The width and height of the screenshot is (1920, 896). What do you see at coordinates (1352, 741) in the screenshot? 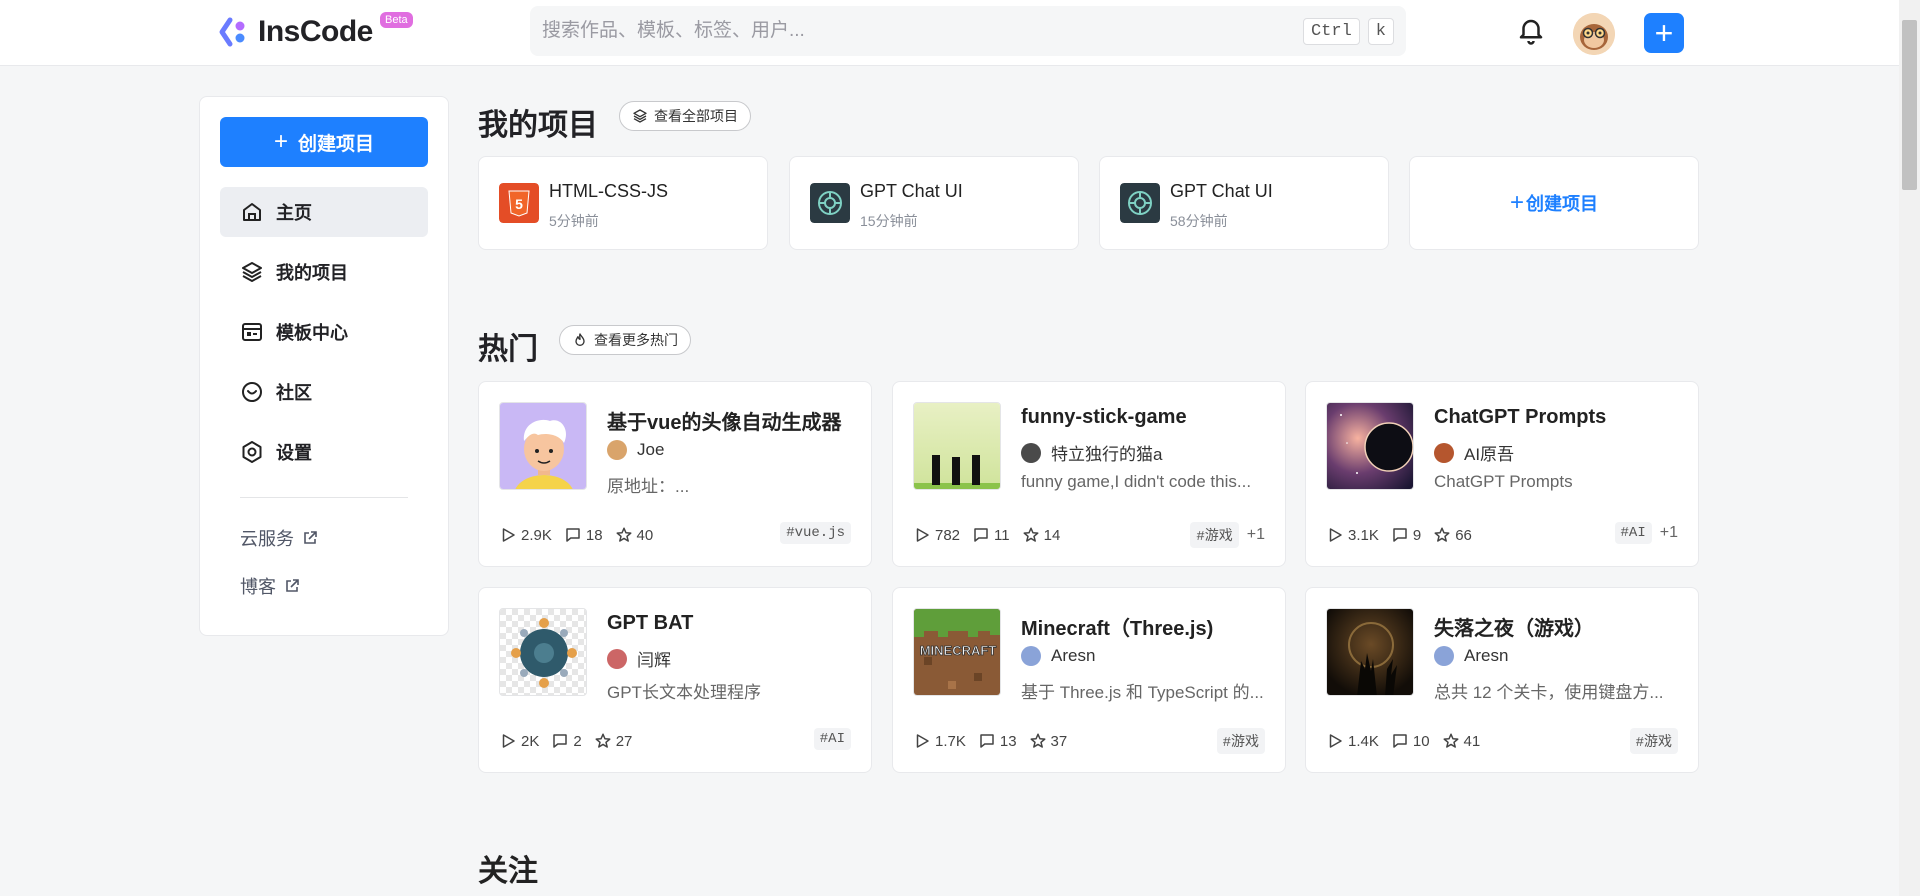
I see `views-stat: 1.4K` at bounding box center [1352, 741].